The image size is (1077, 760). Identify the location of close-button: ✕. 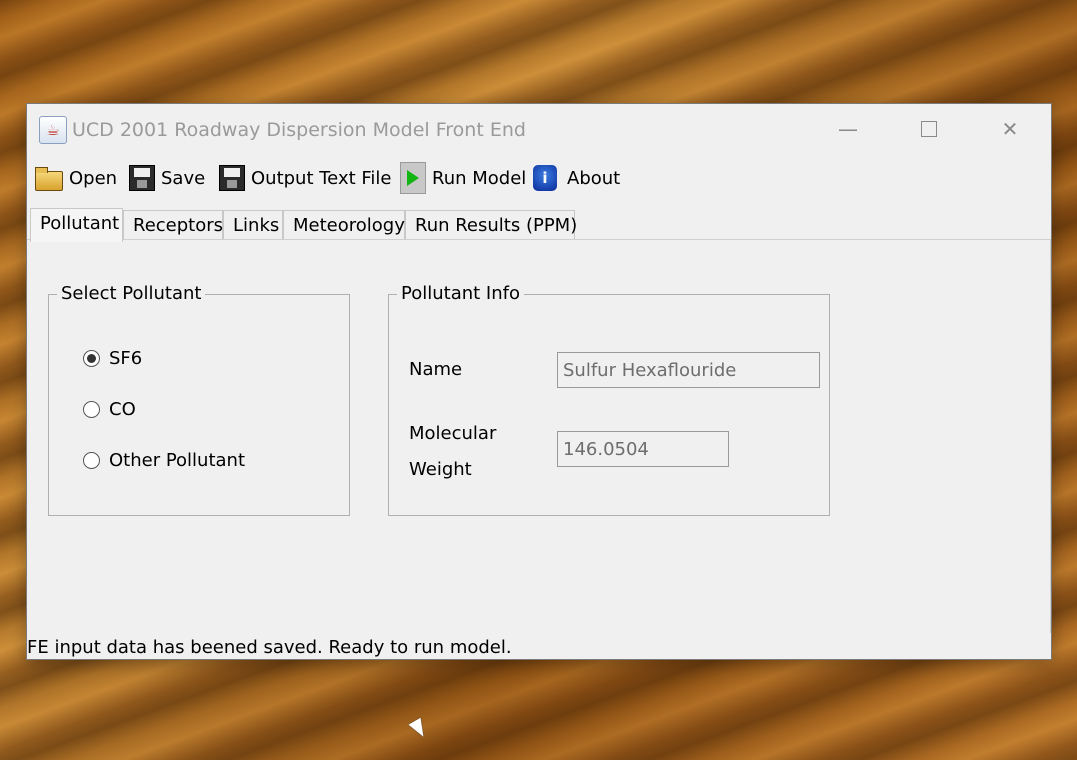
(1010, 129).